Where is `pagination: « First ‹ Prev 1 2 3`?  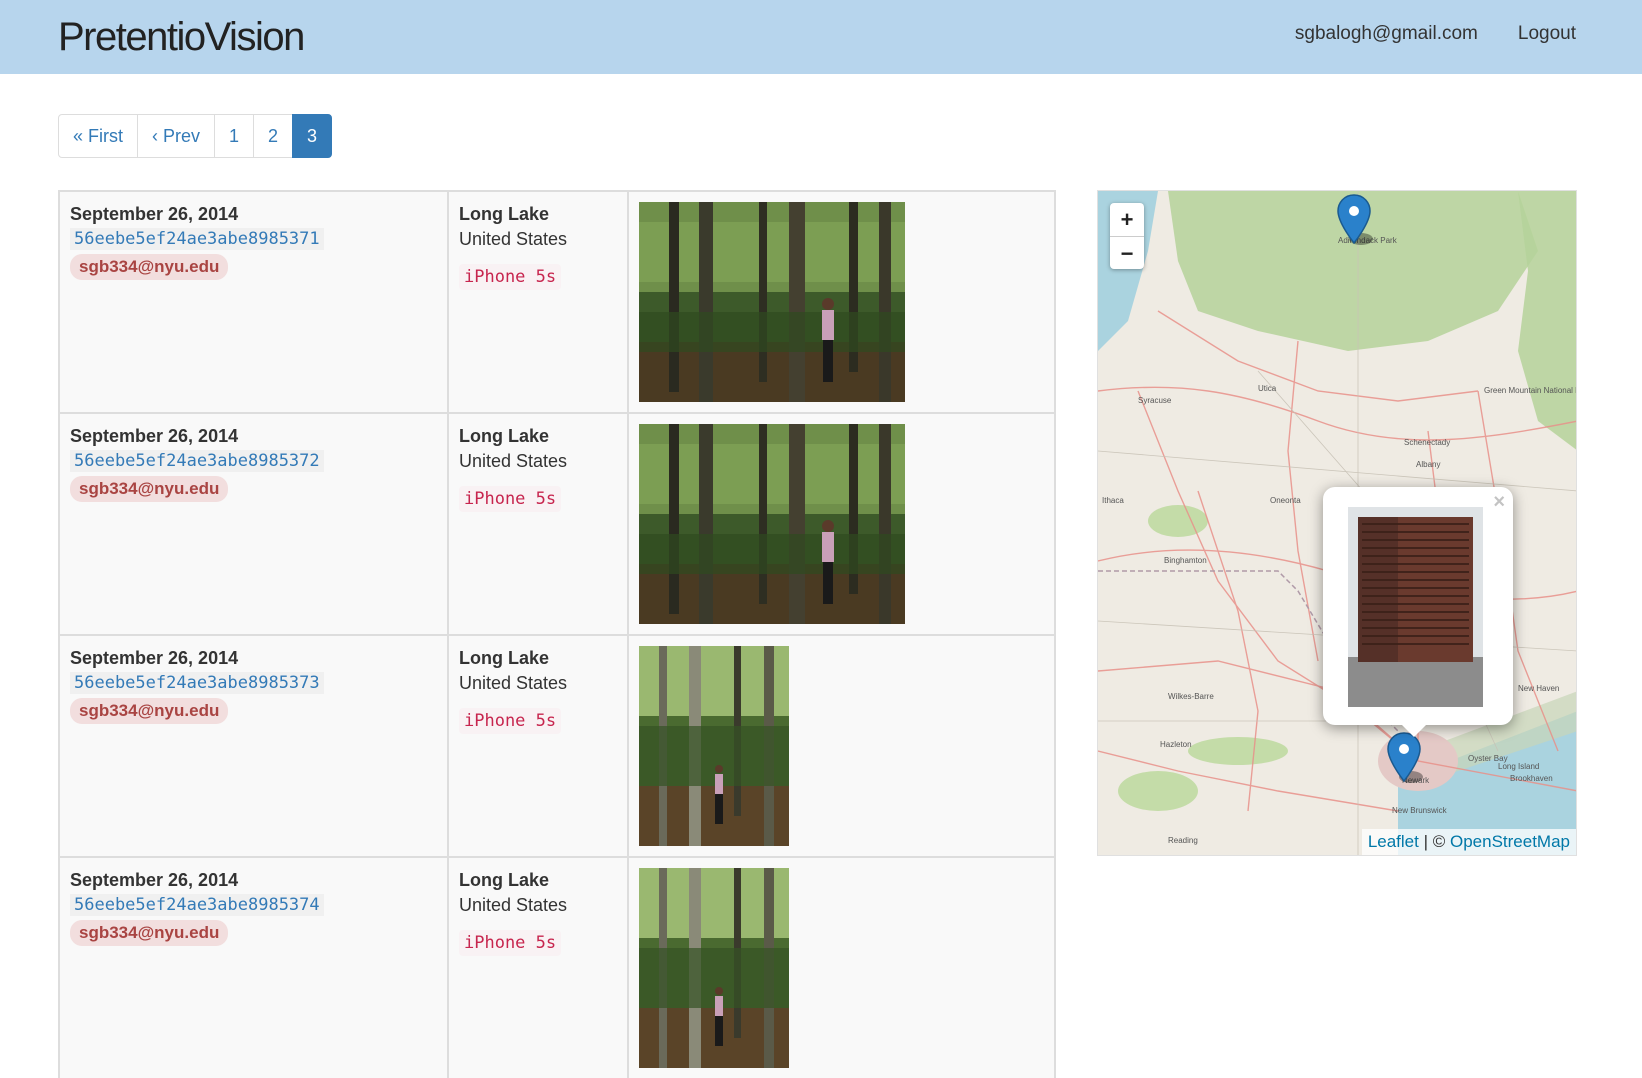
pagination: « First ‹ Prev 1 2 3 is located at coordinates (195, 136).